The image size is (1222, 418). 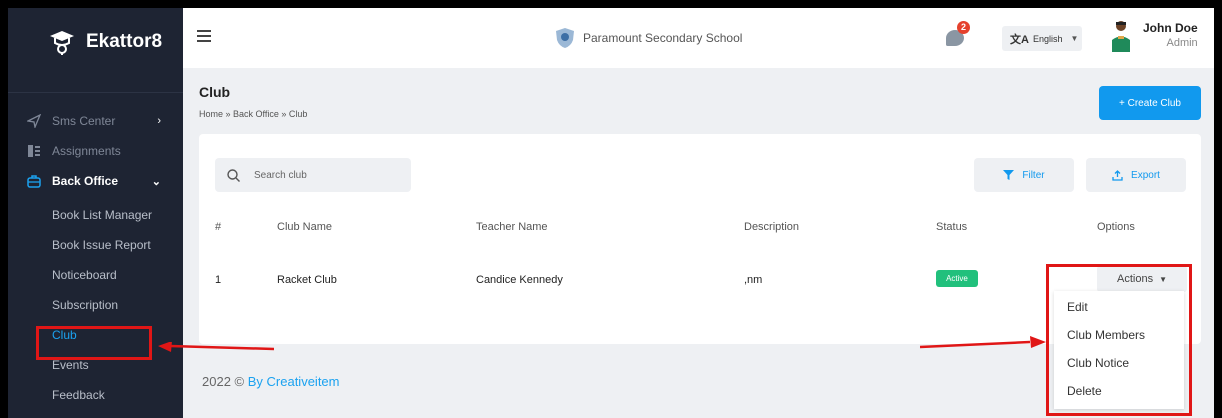 What do you see at coordinates (204, 36) in the screenshot?
I see `menu-toggle-icon` at bounding box center [204, 36].